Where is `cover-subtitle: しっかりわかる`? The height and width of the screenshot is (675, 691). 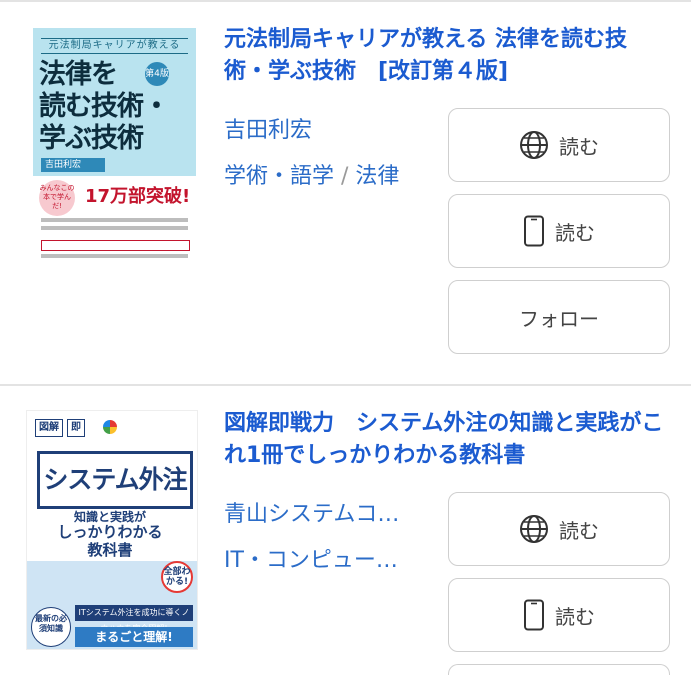
cover-subtitle: しっかりわかる is located at coordinates (110, 532).